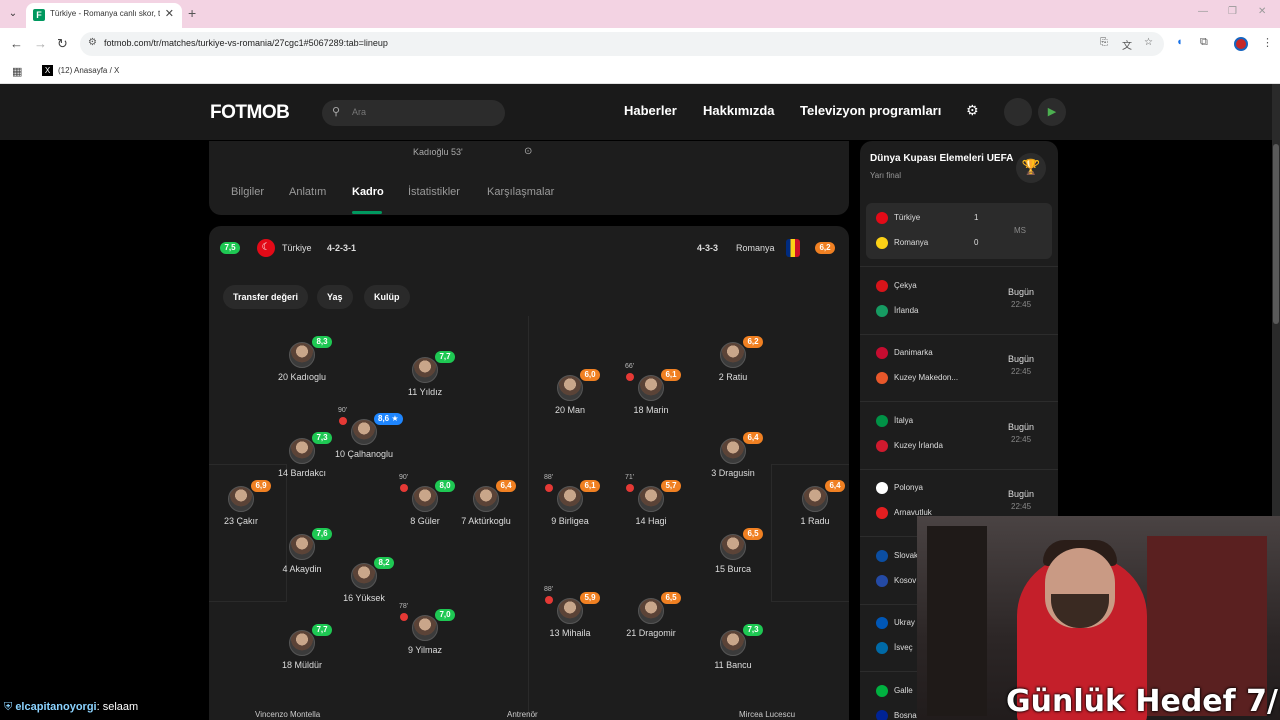 This screenshot has width=1280, height=720. Describe the element at coordinates (342, 248) in the screenshot. I see `home-formation: 4-2-3-1` at that location.